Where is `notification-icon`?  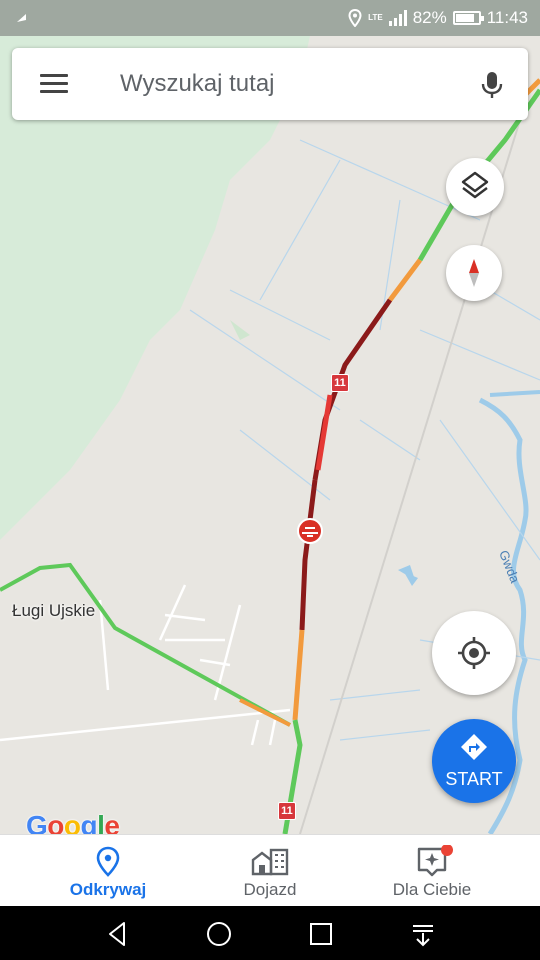 notification-icon is located at coordinates (21, 18).